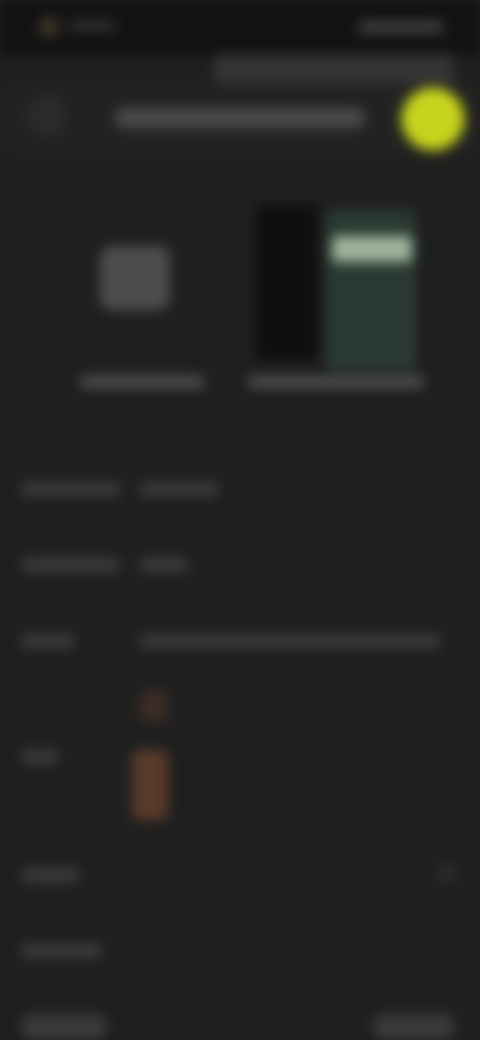  I want to click on header-title, so click(240, 118).